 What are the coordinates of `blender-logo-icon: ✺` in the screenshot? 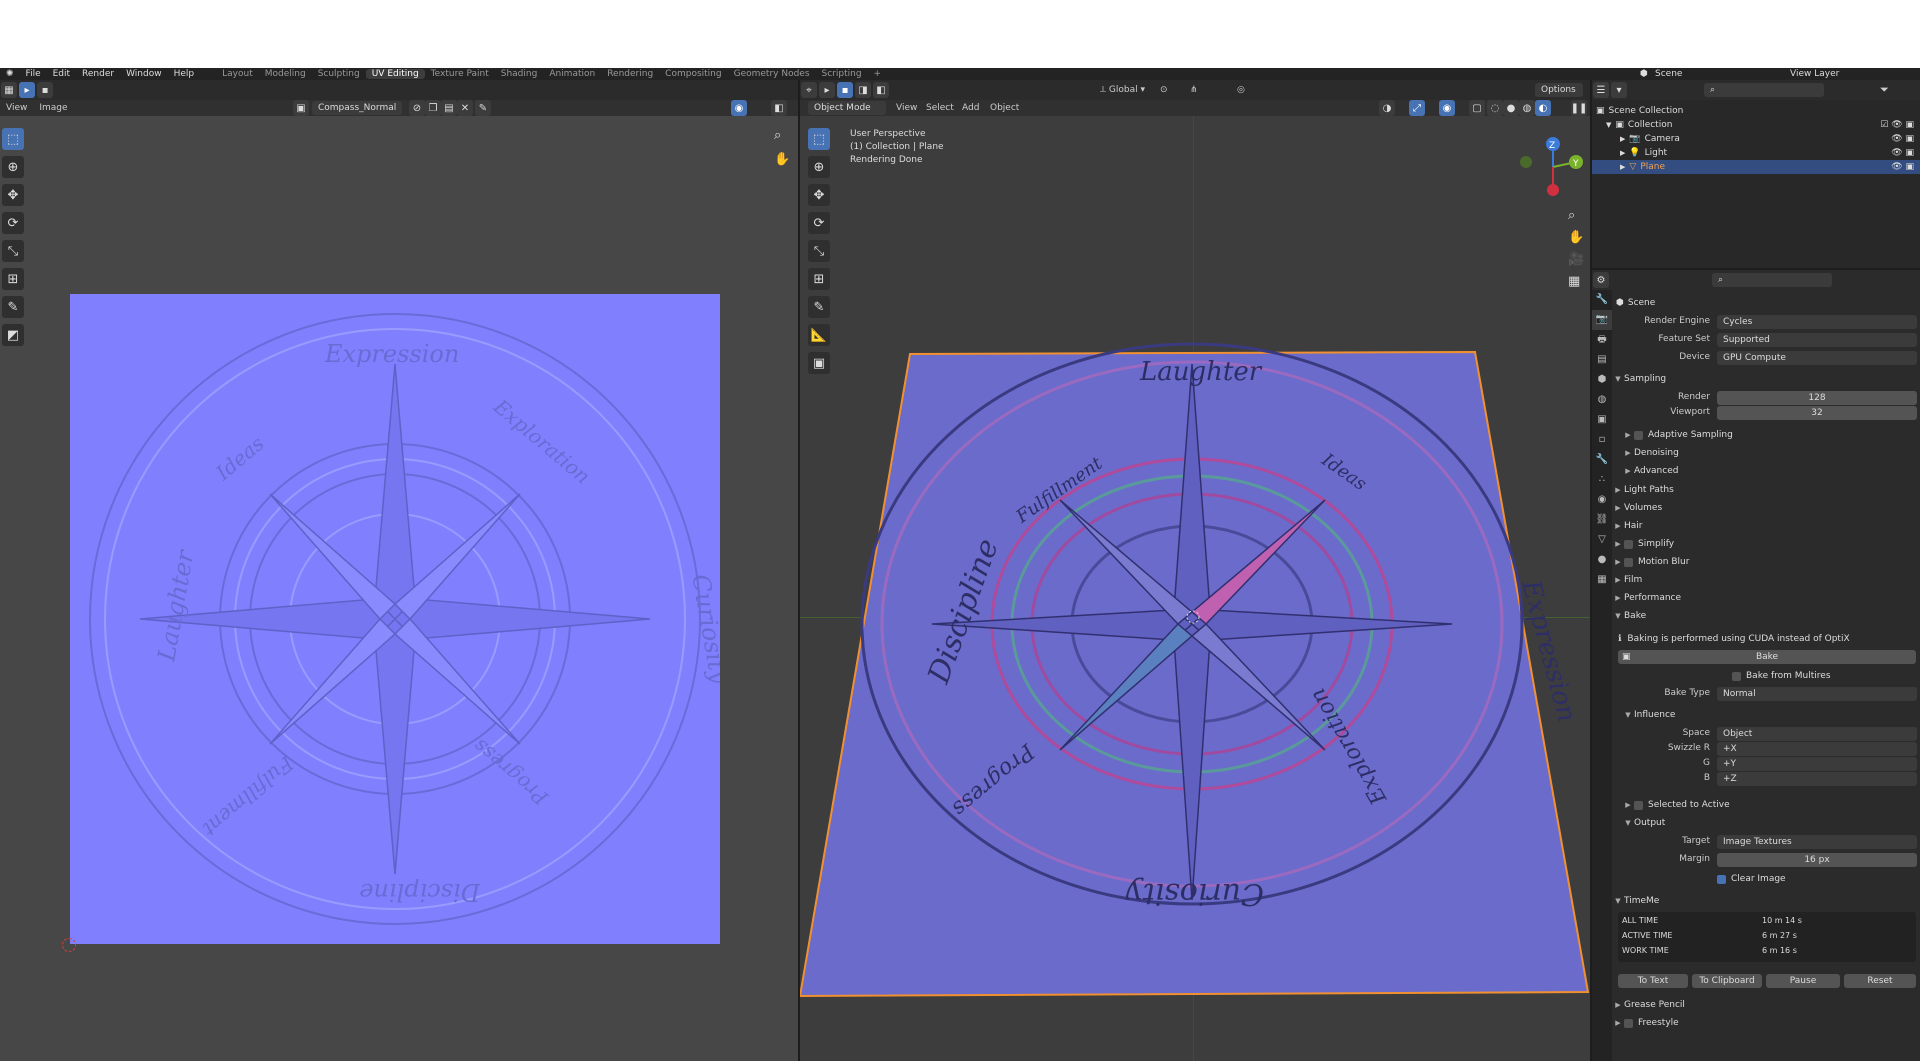 It's located at (10, 74).